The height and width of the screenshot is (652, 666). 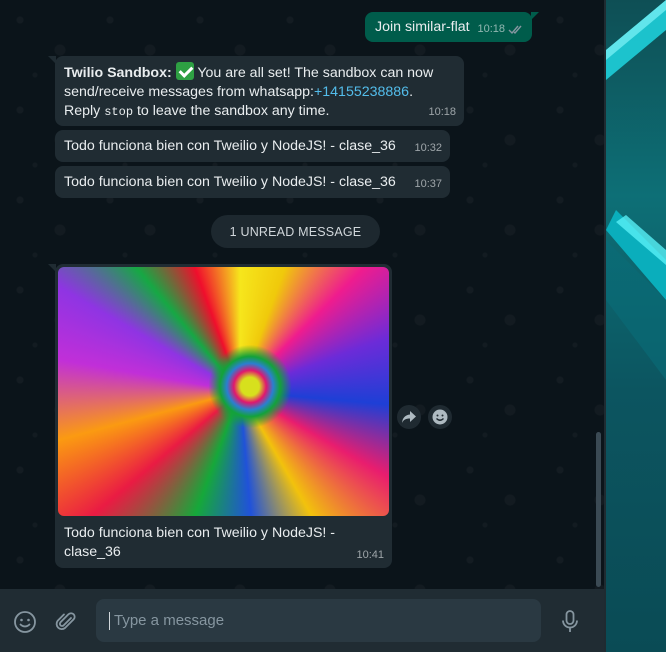 What do you see at coordinates (636, 190) in the screenshot?
I see `wallpaper-shapes` at bounding box center [636, 190].